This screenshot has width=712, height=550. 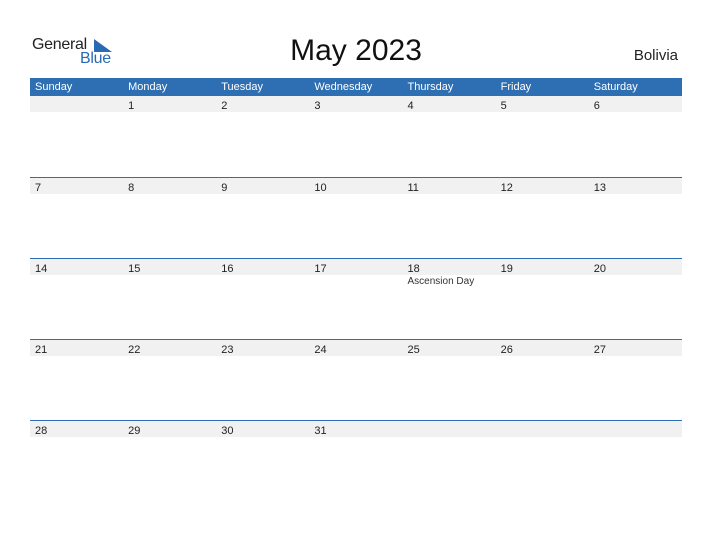 What do you see at coordinates (635, 348) in the screenshot?
I see `day-cell: 27` at bounding box center [635, 348].